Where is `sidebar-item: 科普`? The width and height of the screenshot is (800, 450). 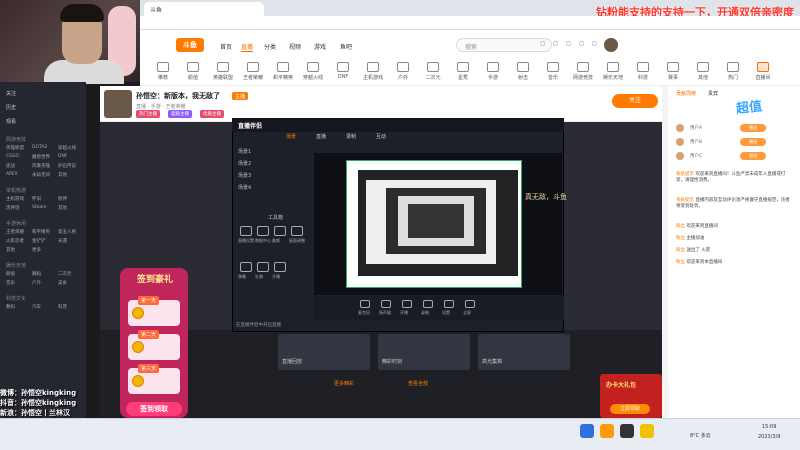 sidebar-item: 科普 is located at coordinates (71, 308).